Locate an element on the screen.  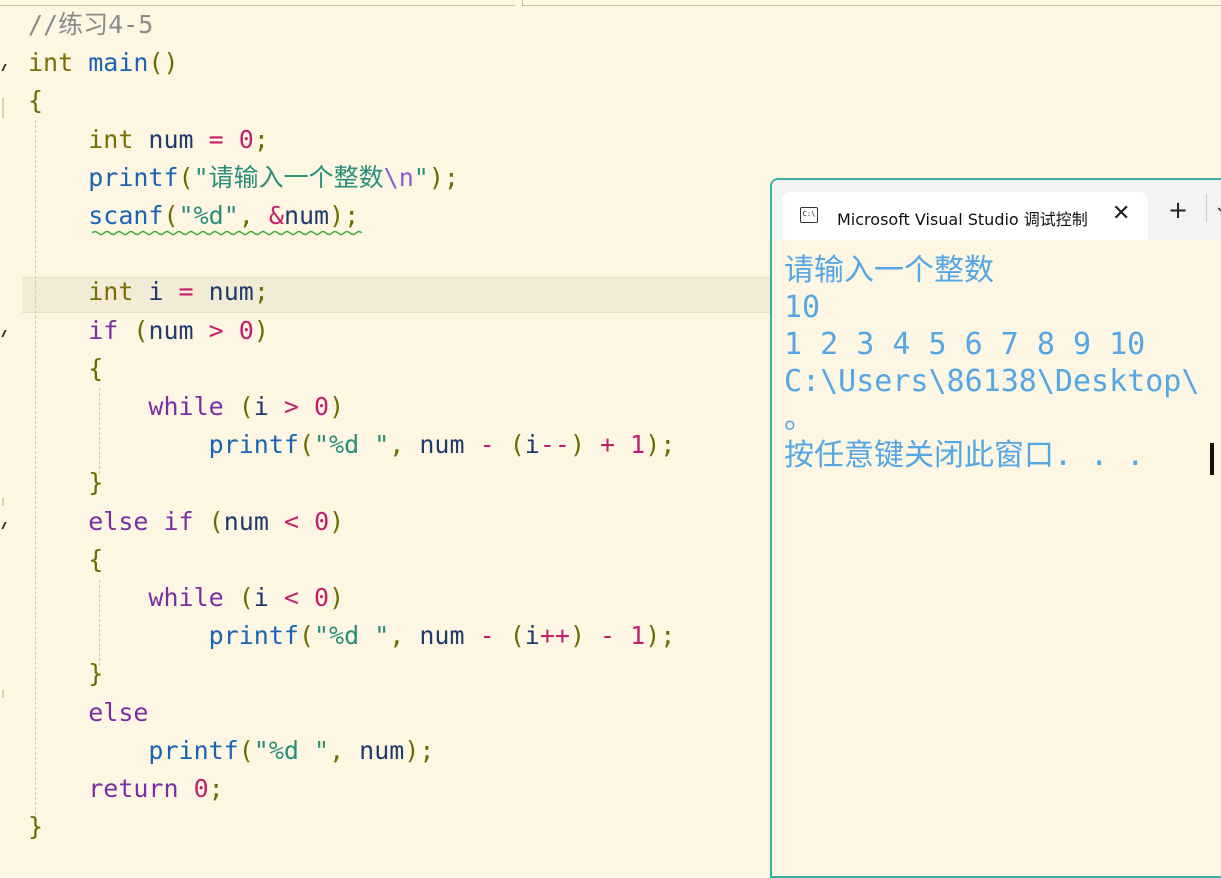
tab-bar-divider is located at coordinates (1206, 208).